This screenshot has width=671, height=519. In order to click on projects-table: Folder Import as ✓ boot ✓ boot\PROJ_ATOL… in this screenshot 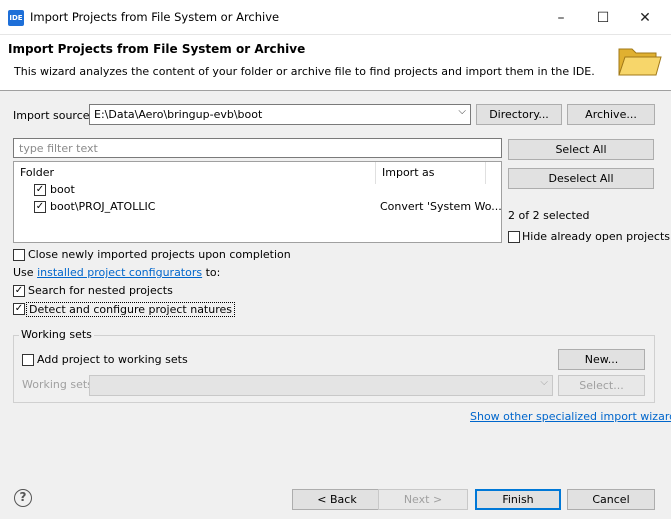, I will do `click(257, 202)`.